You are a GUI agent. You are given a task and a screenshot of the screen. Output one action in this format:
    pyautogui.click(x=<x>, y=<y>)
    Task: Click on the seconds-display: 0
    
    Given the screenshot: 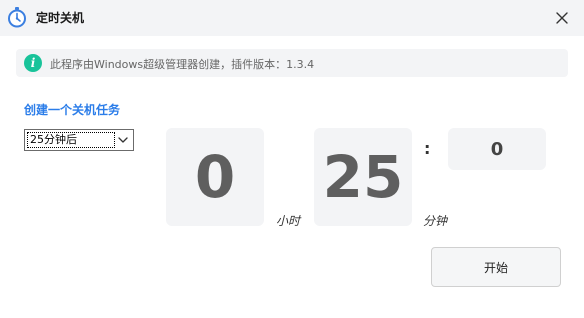 What is the action you would take?
    pyautogui.click(x=497, y=149)
    